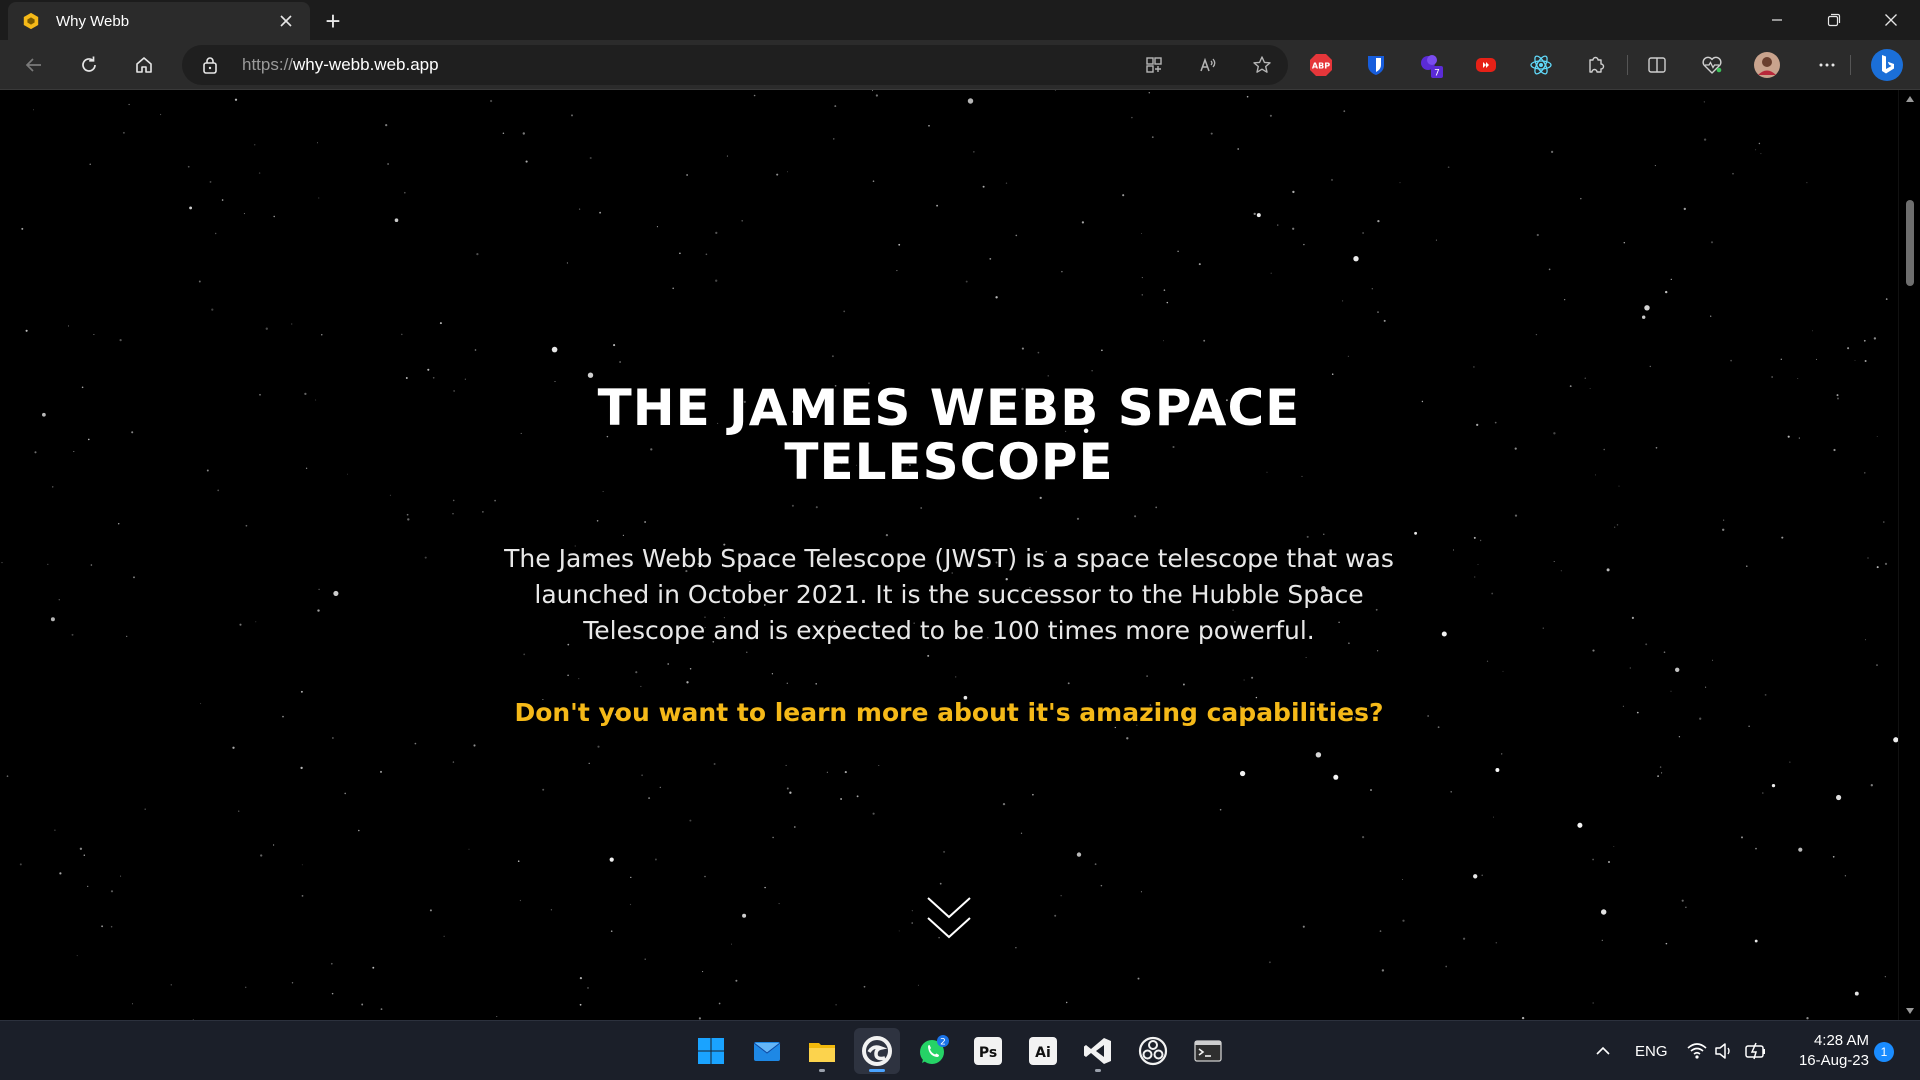 The image size is (1920, 1080). Describe the element at coordinates (1321, 65) in the screenshot. I see `adblock-plus-icon: ABP` at that location.